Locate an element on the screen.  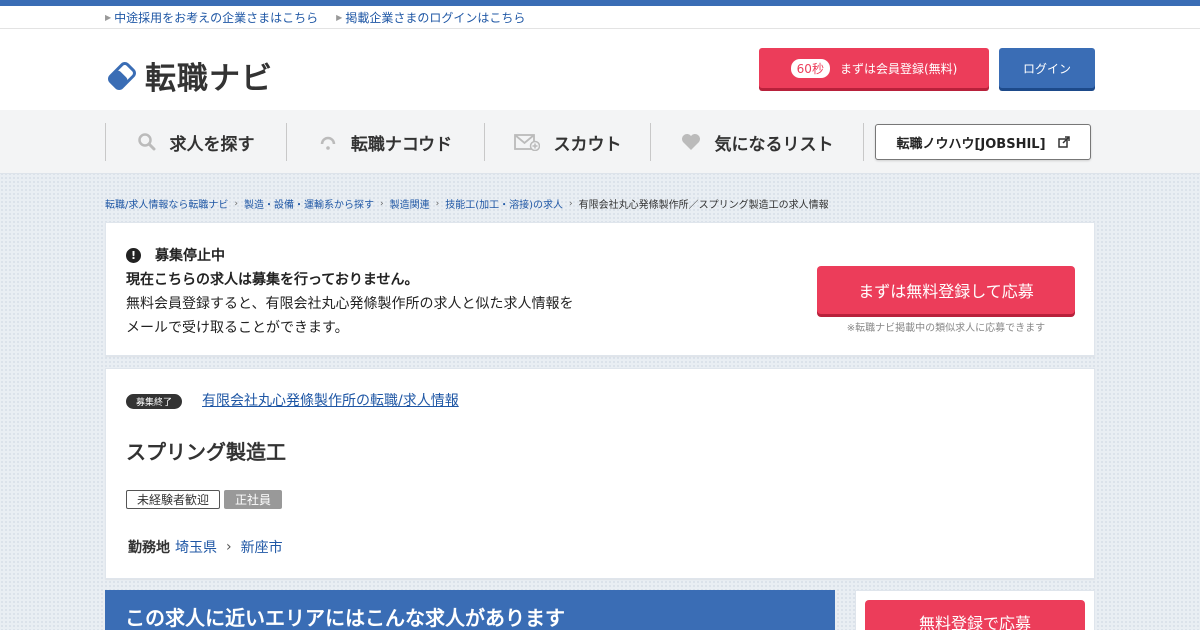
job-tags: 未経験者歓迎 正社員 is located at coordinates (204, 499).